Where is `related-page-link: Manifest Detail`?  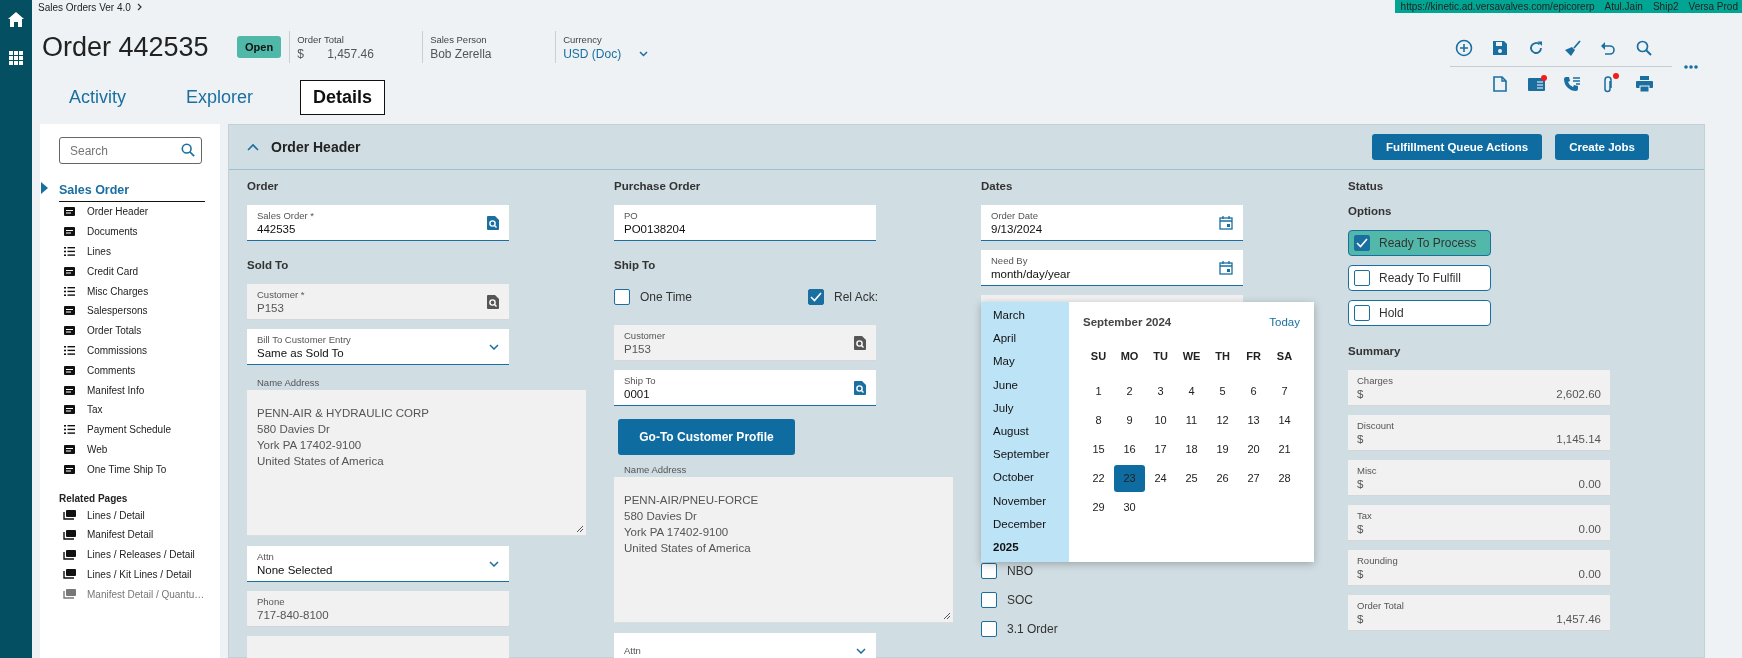
related-page-link: Manifest Detail is located at coordinates (120, 535).